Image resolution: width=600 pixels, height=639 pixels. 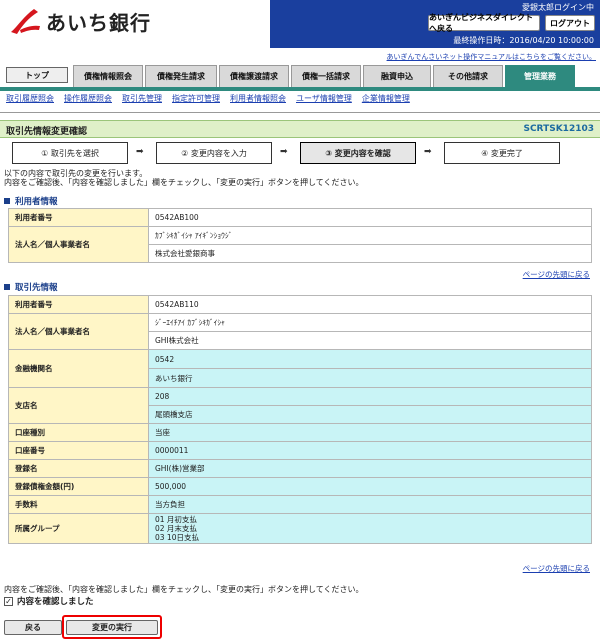 What do you see at coordinates (70, 153) in the screenshot?
I see `step-select-partner: ① 取引先を選択` at bounding box center [70, 153].